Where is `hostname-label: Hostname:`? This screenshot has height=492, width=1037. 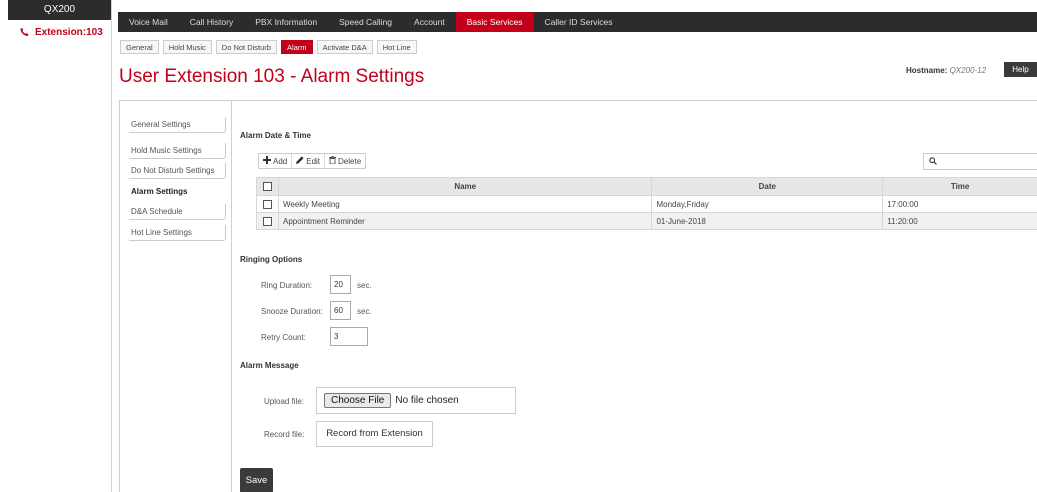
hostname-label: Hostname: is located at coordinates (927, 70).